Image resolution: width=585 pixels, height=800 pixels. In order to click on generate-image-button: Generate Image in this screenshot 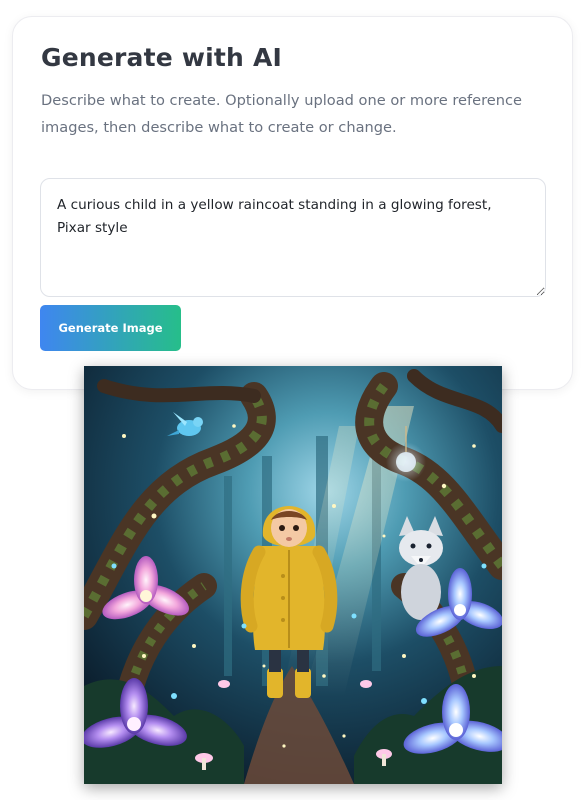, I will do `click(110, 328)`.